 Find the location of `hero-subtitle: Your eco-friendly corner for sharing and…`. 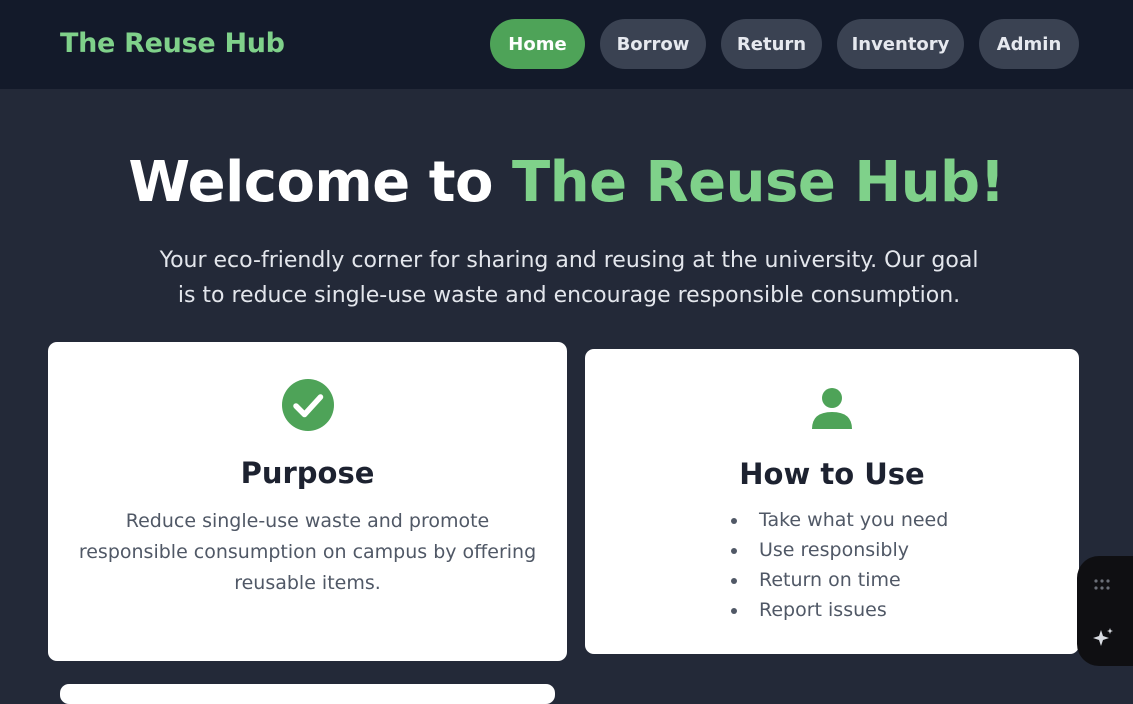

hero-subtitle: Your eco-friendly corner for sharing and… is located at coordinates (569, 278).